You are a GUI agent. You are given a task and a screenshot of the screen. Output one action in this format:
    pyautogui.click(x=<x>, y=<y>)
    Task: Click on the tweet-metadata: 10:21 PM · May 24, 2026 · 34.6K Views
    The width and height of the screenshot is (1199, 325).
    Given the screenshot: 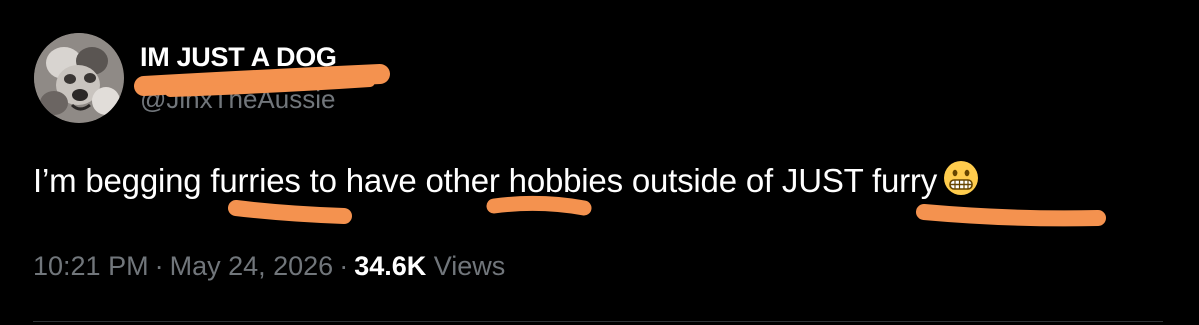 What is the action you would take?
    pyautogui.click(x=269, y=266)
    